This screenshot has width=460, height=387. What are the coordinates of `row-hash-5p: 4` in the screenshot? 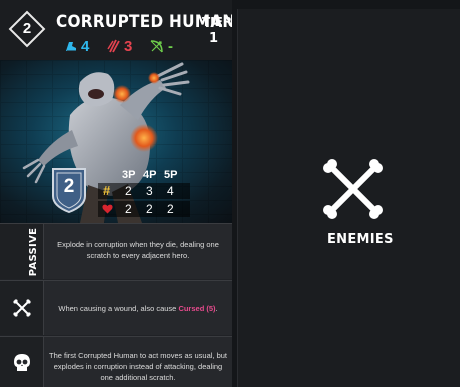 It's located at (170, 191).